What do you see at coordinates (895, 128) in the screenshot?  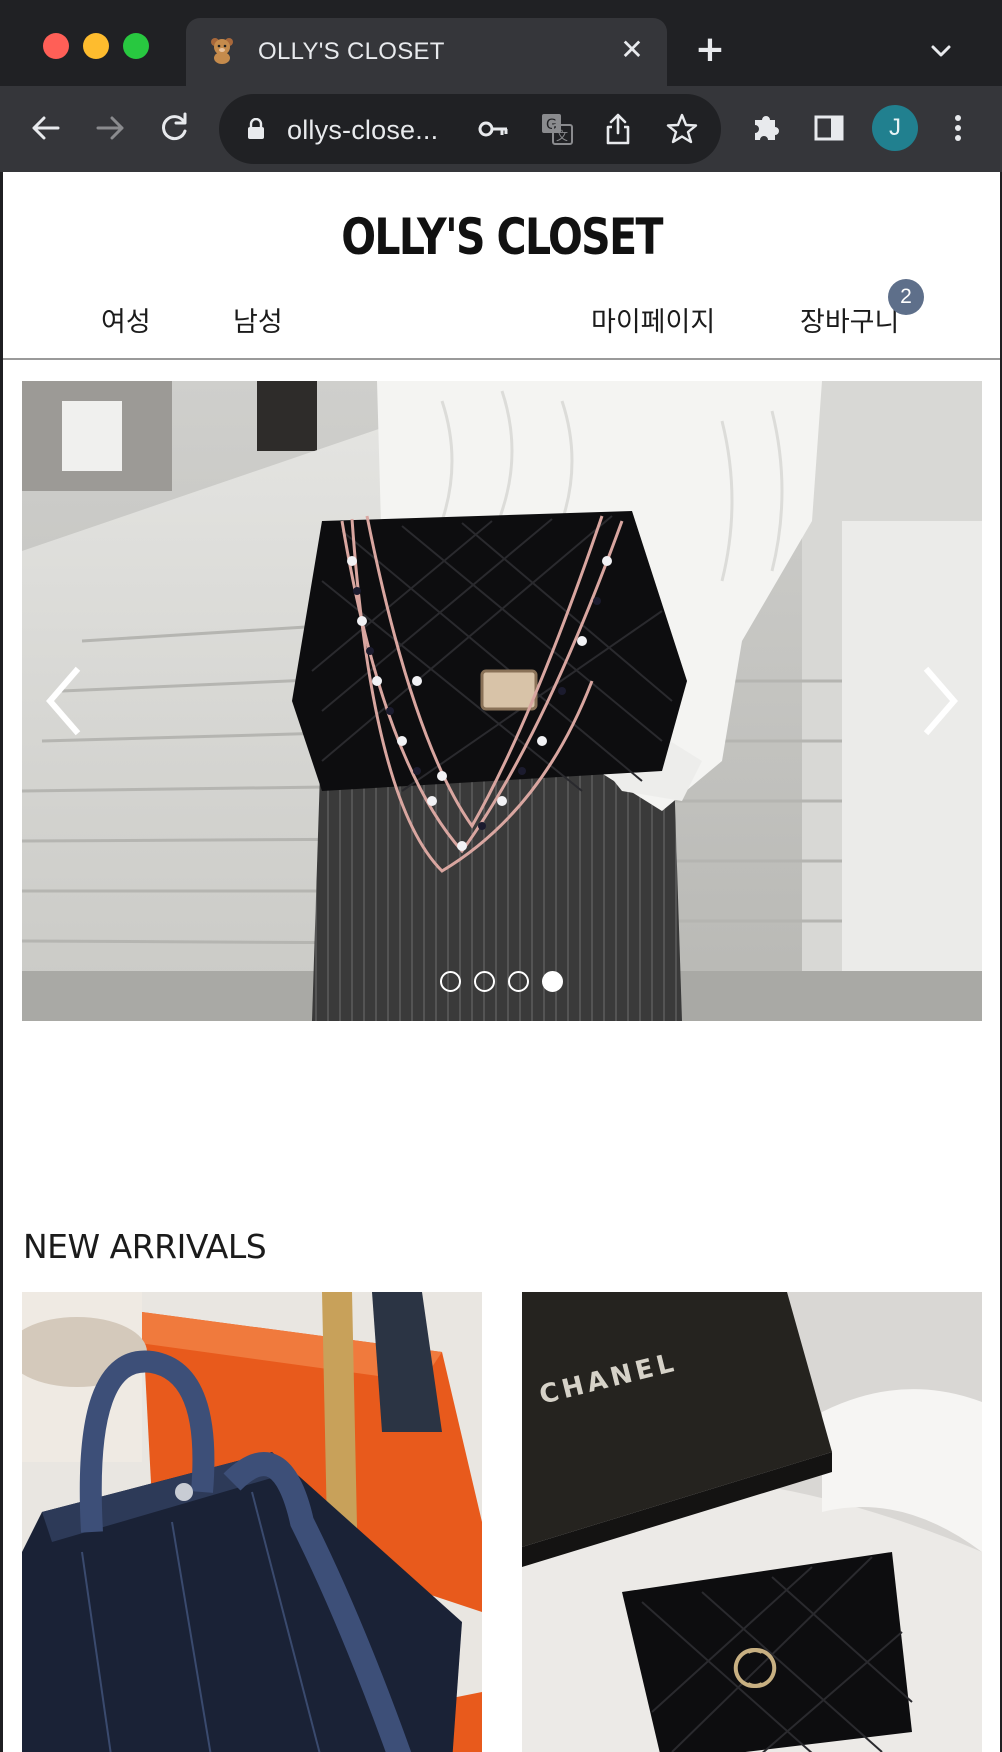 I see `profile-avatar: J` at bounding box center [895, 128].